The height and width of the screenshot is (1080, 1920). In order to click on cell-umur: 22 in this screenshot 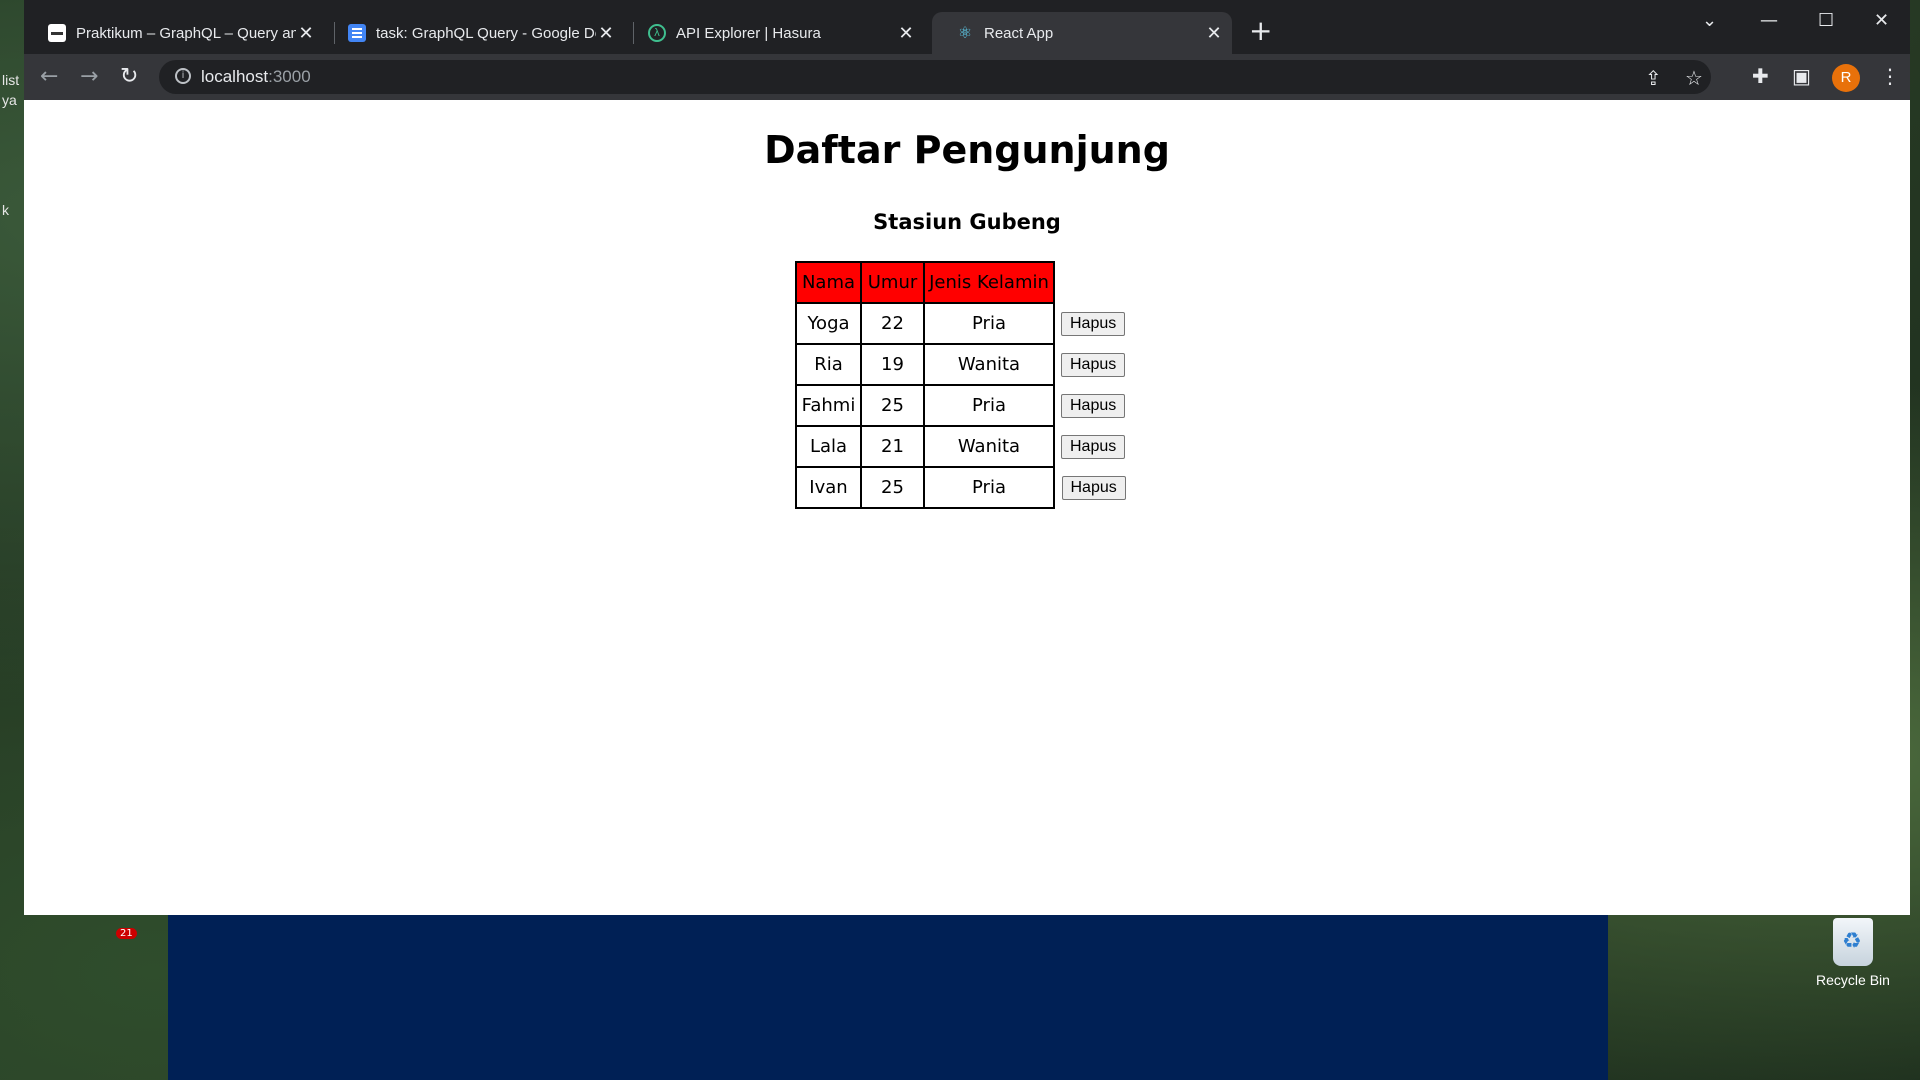, I will do `click(892, 323)`.